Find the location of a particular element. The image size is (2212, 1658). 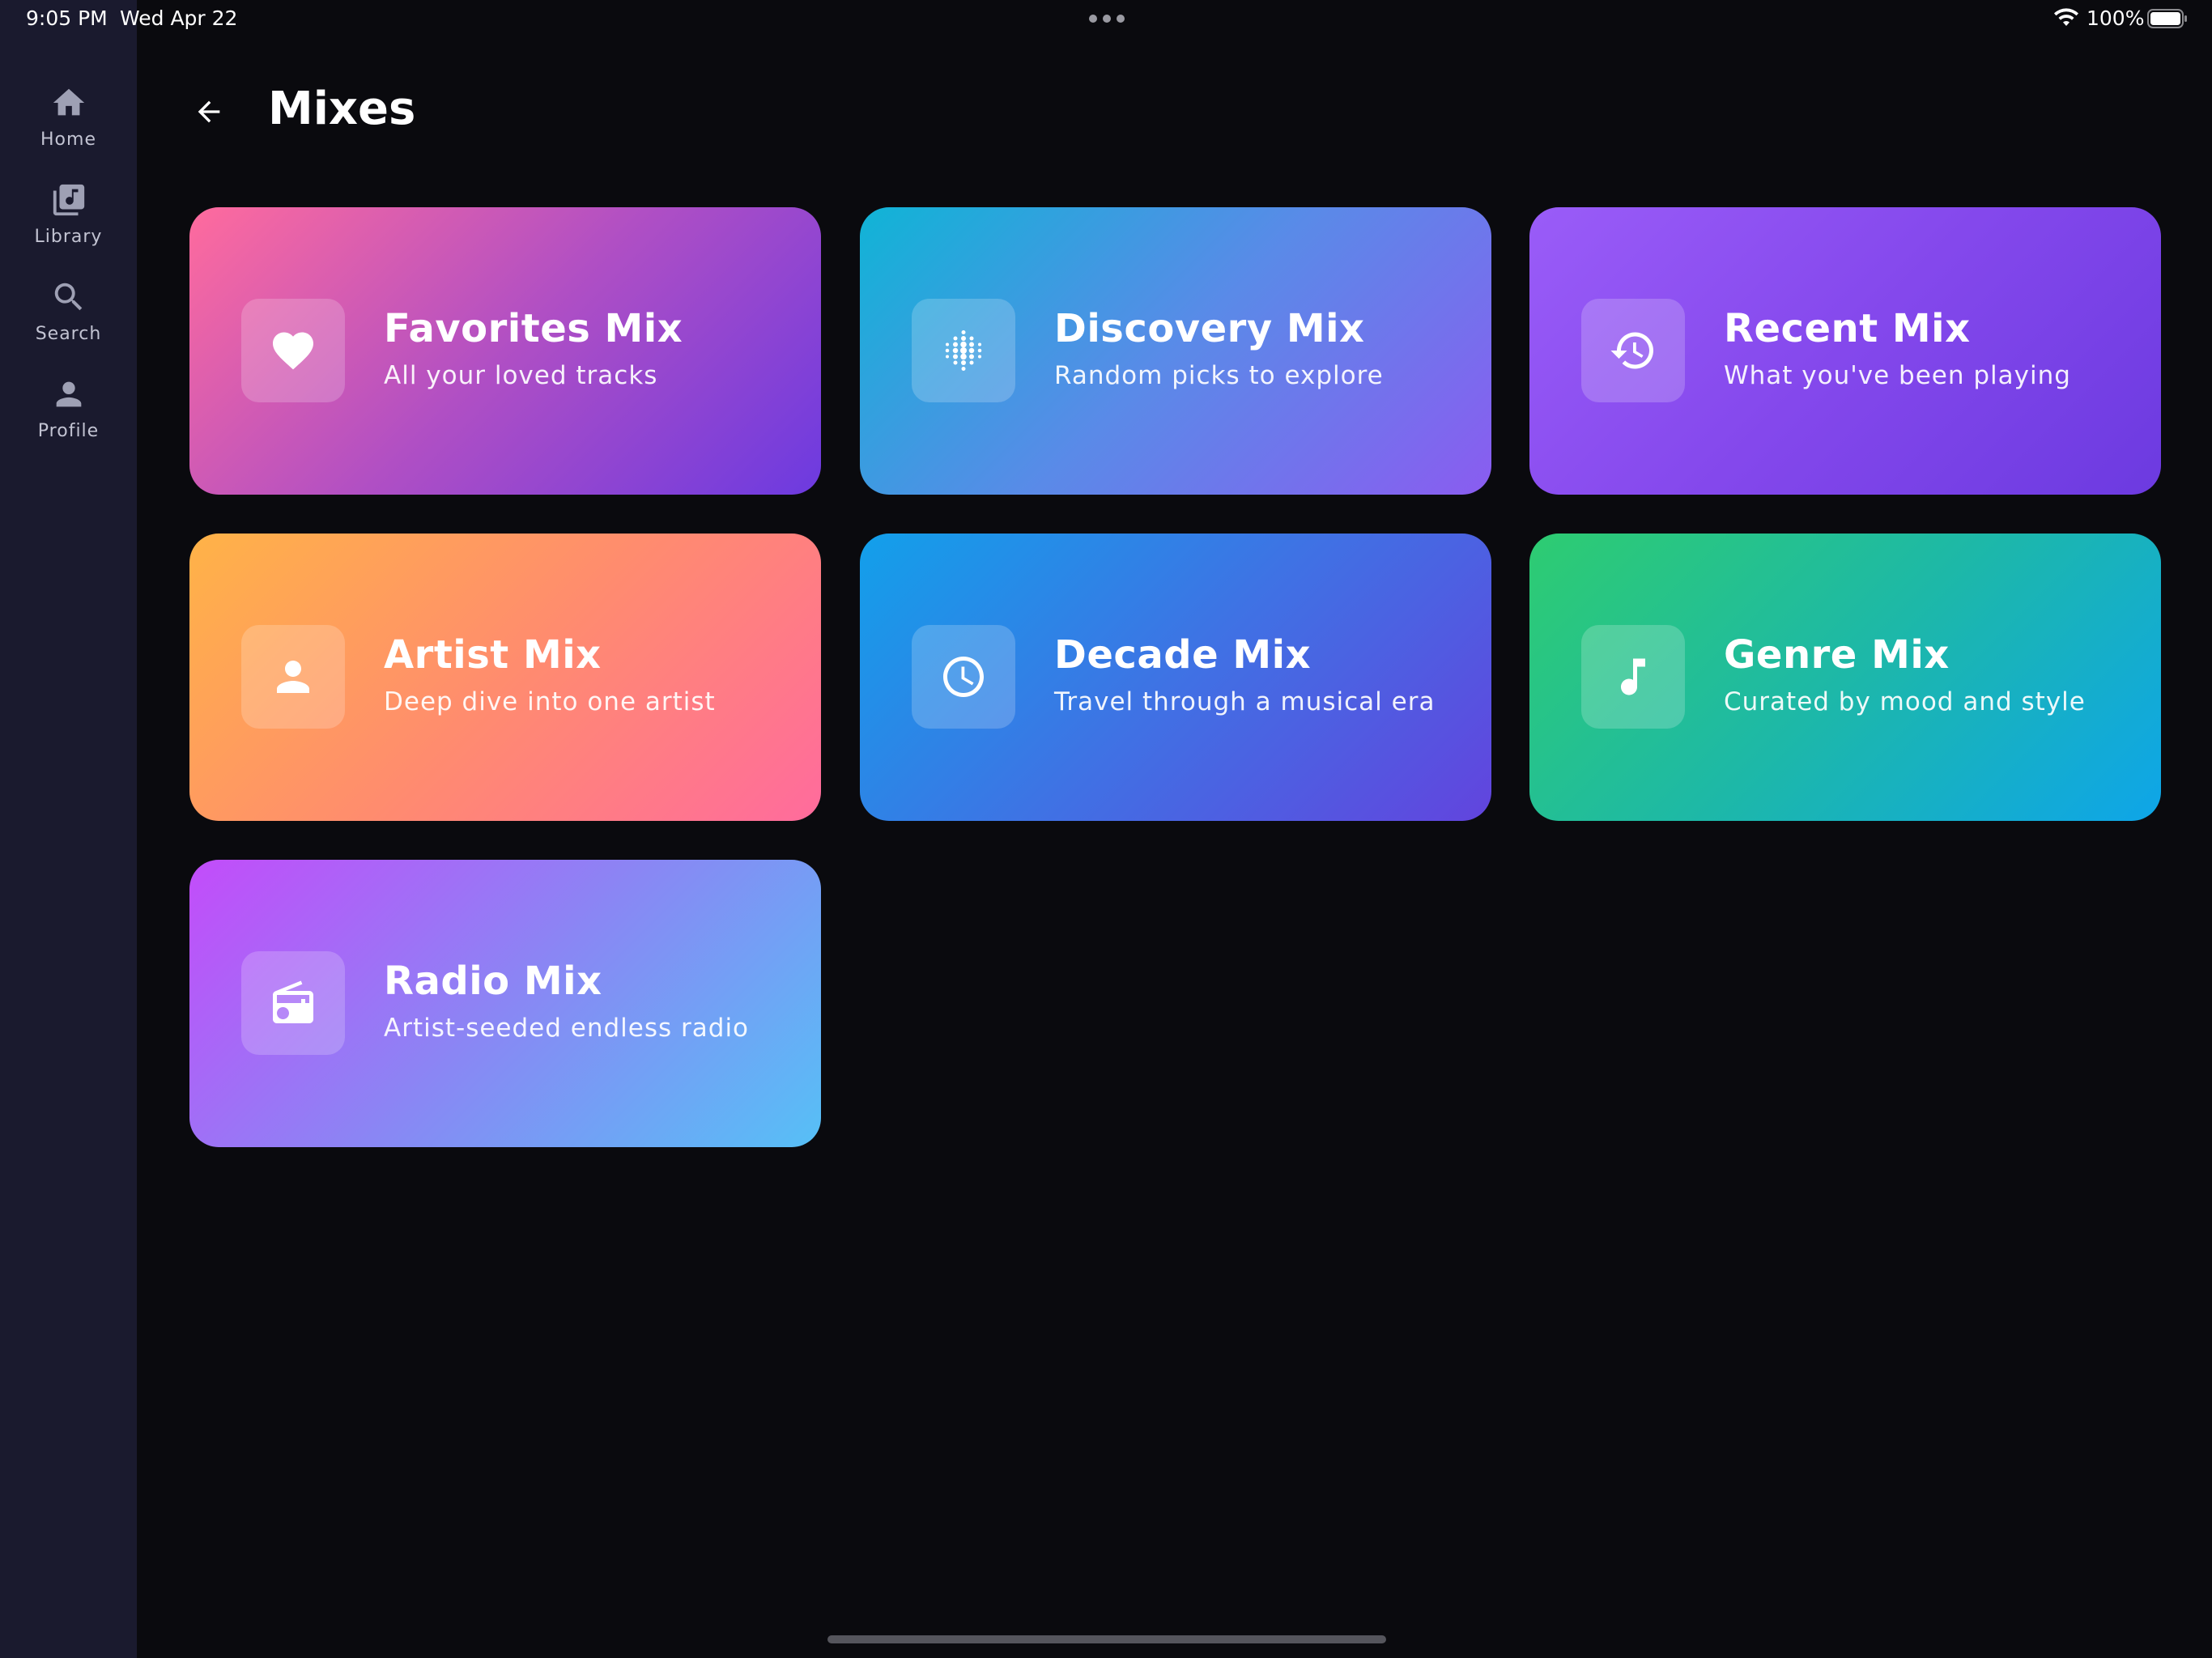

home-icon is located at coordinates (68, 102).